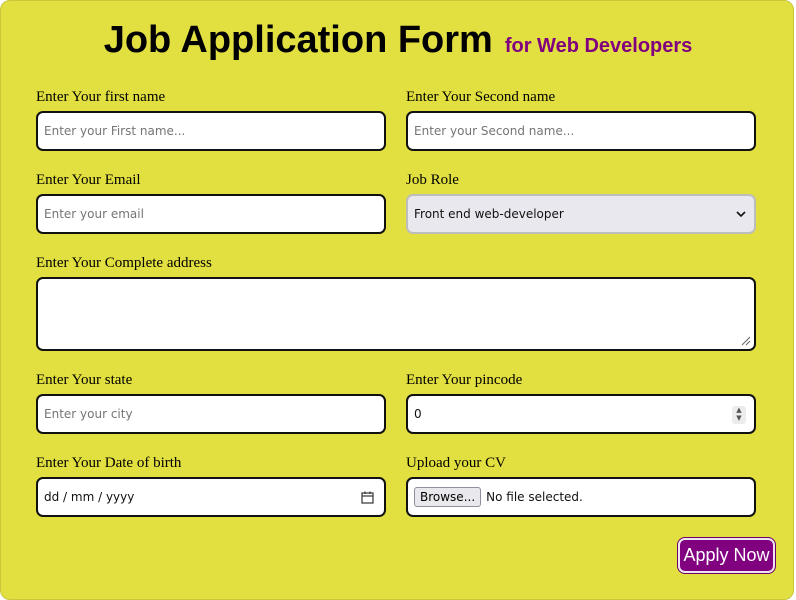 Image resolution: width=796 pixels, height=600 pixels. Describe the element at coordinates (581, 214) in the screenshot. I see `job-role-select: Front end web-developer` at that location.